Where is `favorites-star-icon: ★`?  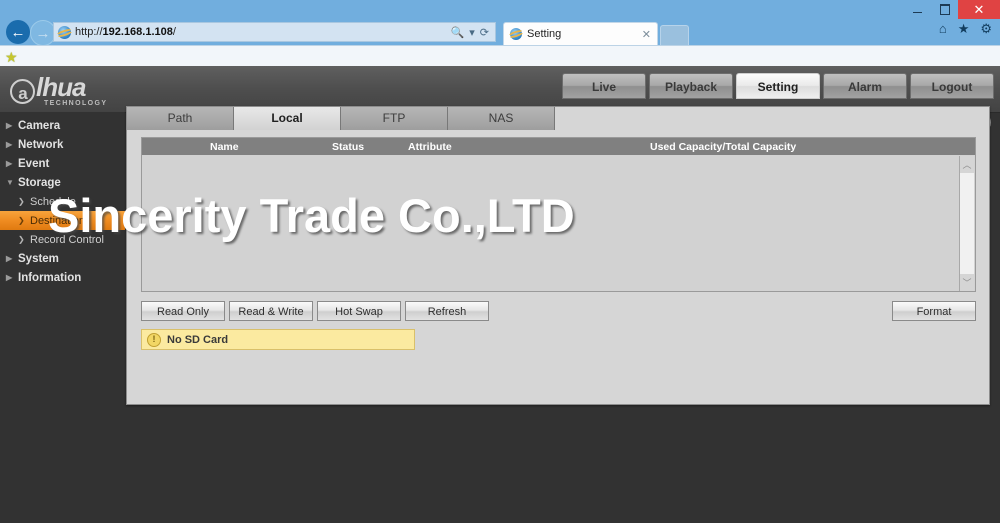 favorites-star-icon: ★ is located at coordinates (964, 28).